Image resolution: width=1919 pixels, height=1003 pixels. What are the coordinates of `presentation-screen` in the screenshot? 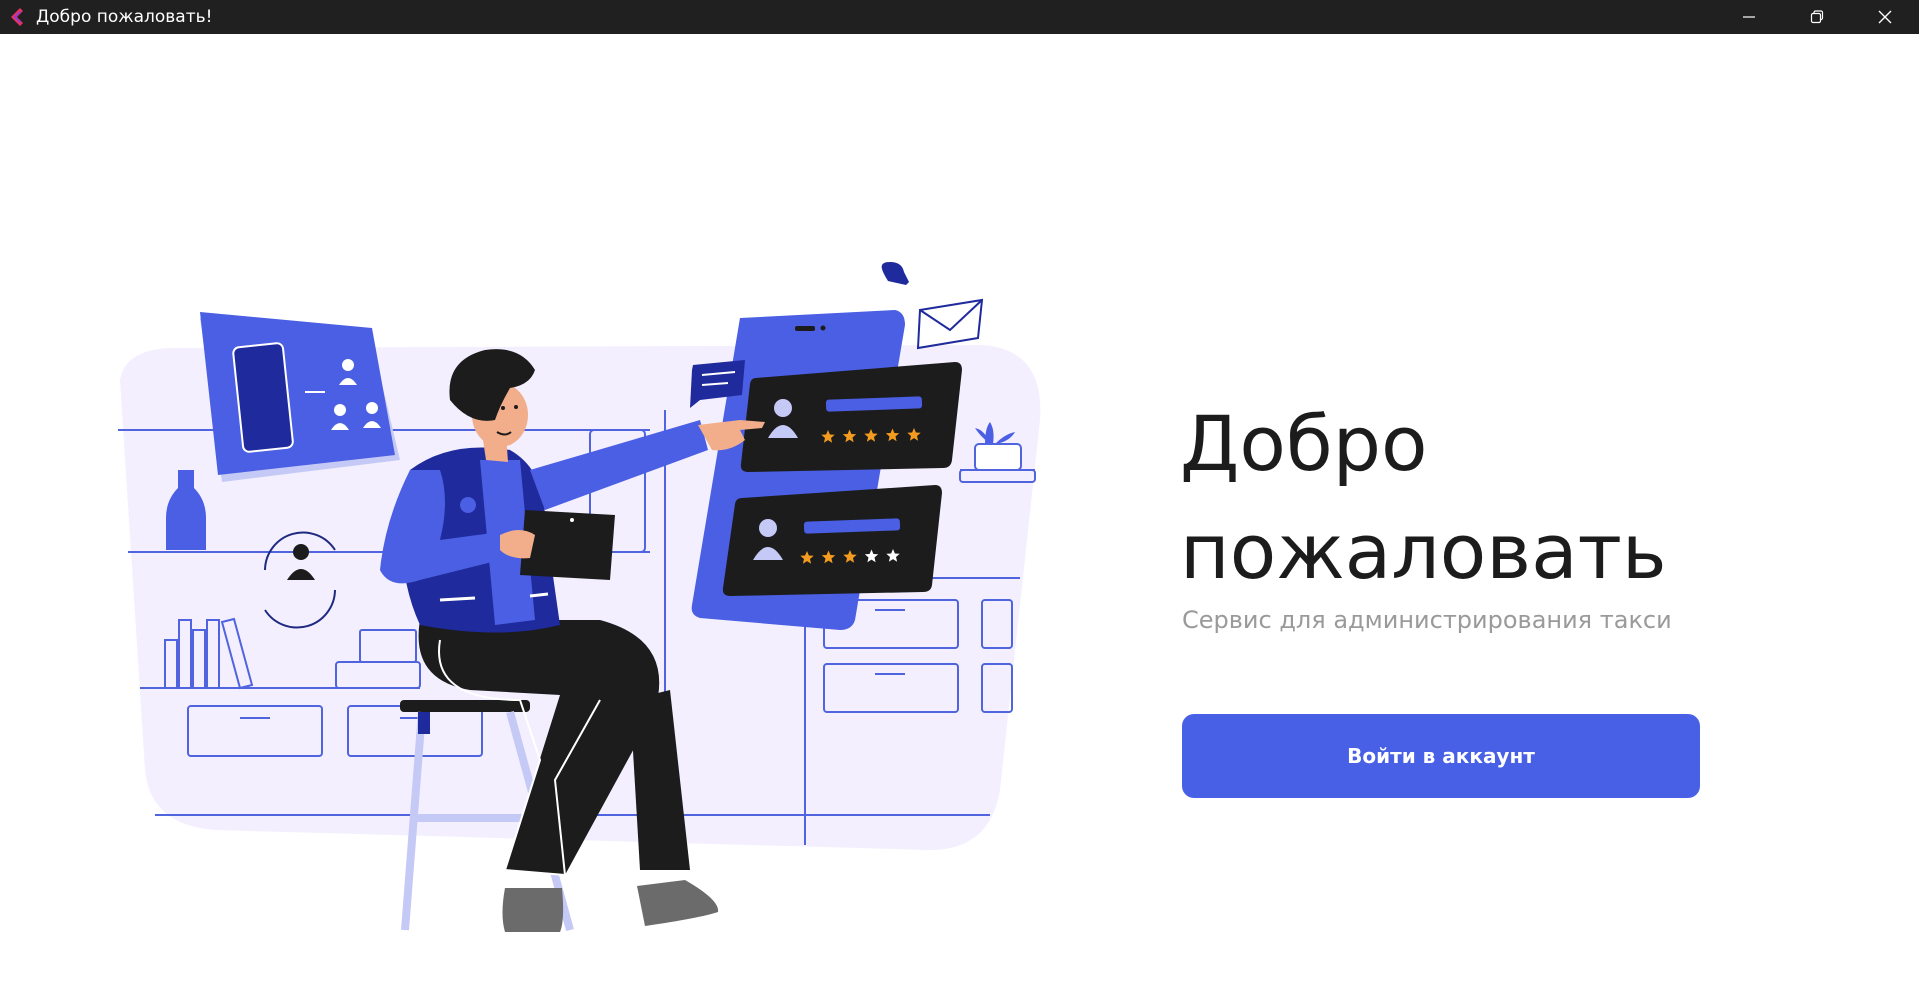 It's located at (300, 397).